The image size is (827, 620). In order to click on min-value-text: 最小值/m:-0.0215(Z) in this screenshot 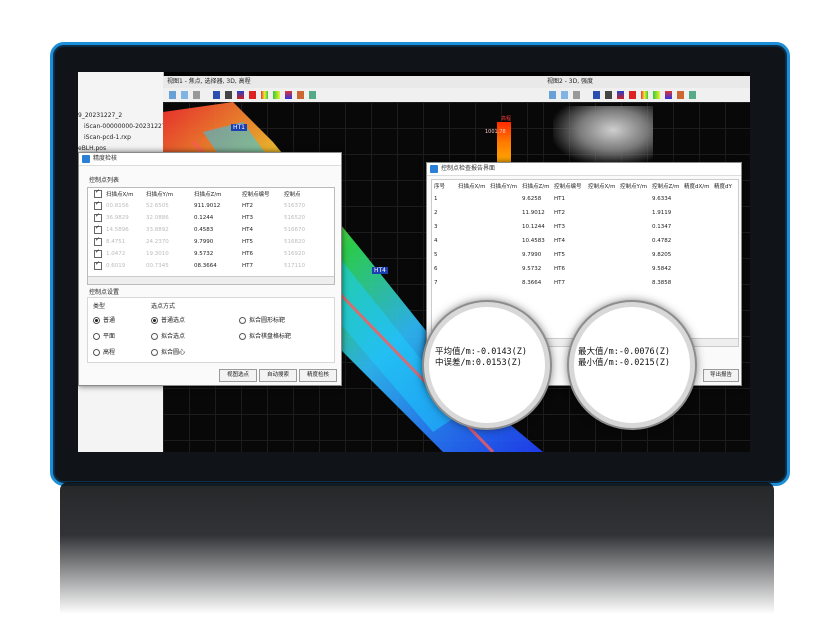, I will do `click(624, 363)`.